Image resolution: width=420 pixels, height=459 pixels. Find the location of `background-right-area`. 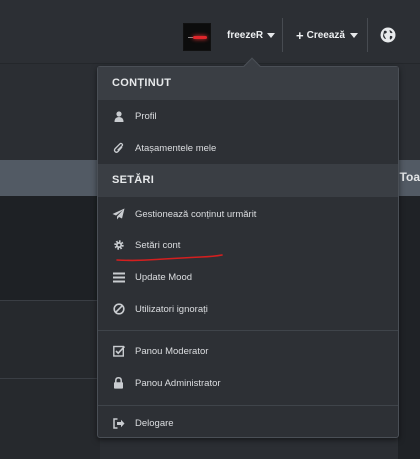

background-right-area is located at coordinates (409, 327).